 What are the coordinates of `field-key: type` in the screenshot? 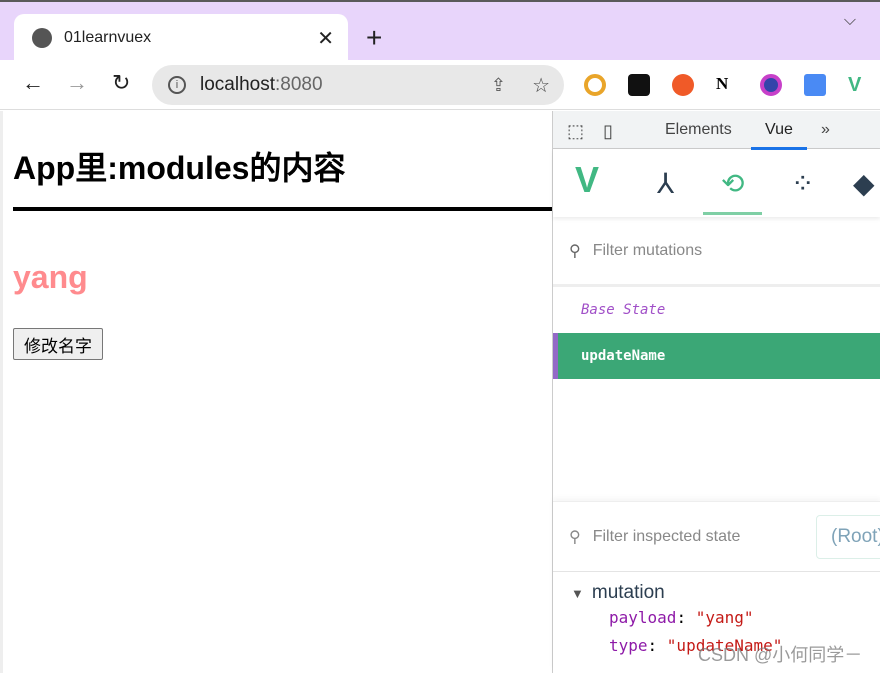 It's located at (628, 645).